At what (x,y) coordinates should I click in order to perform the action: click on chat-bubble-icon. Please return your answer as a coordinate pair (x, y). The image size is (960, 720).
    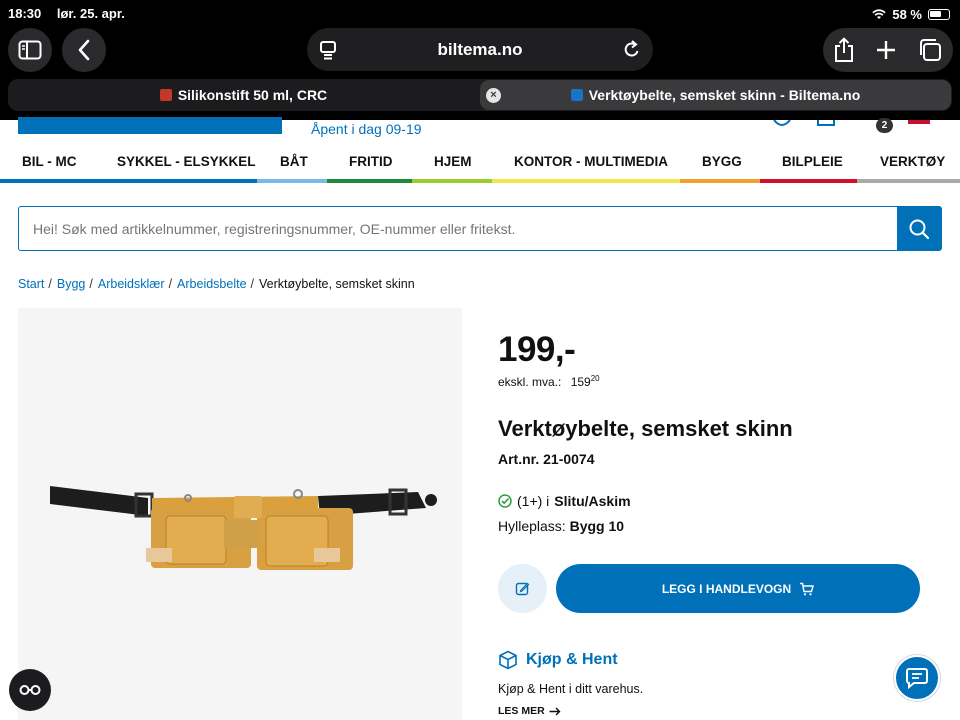
    Looking at the image, I should click on (917, 679).